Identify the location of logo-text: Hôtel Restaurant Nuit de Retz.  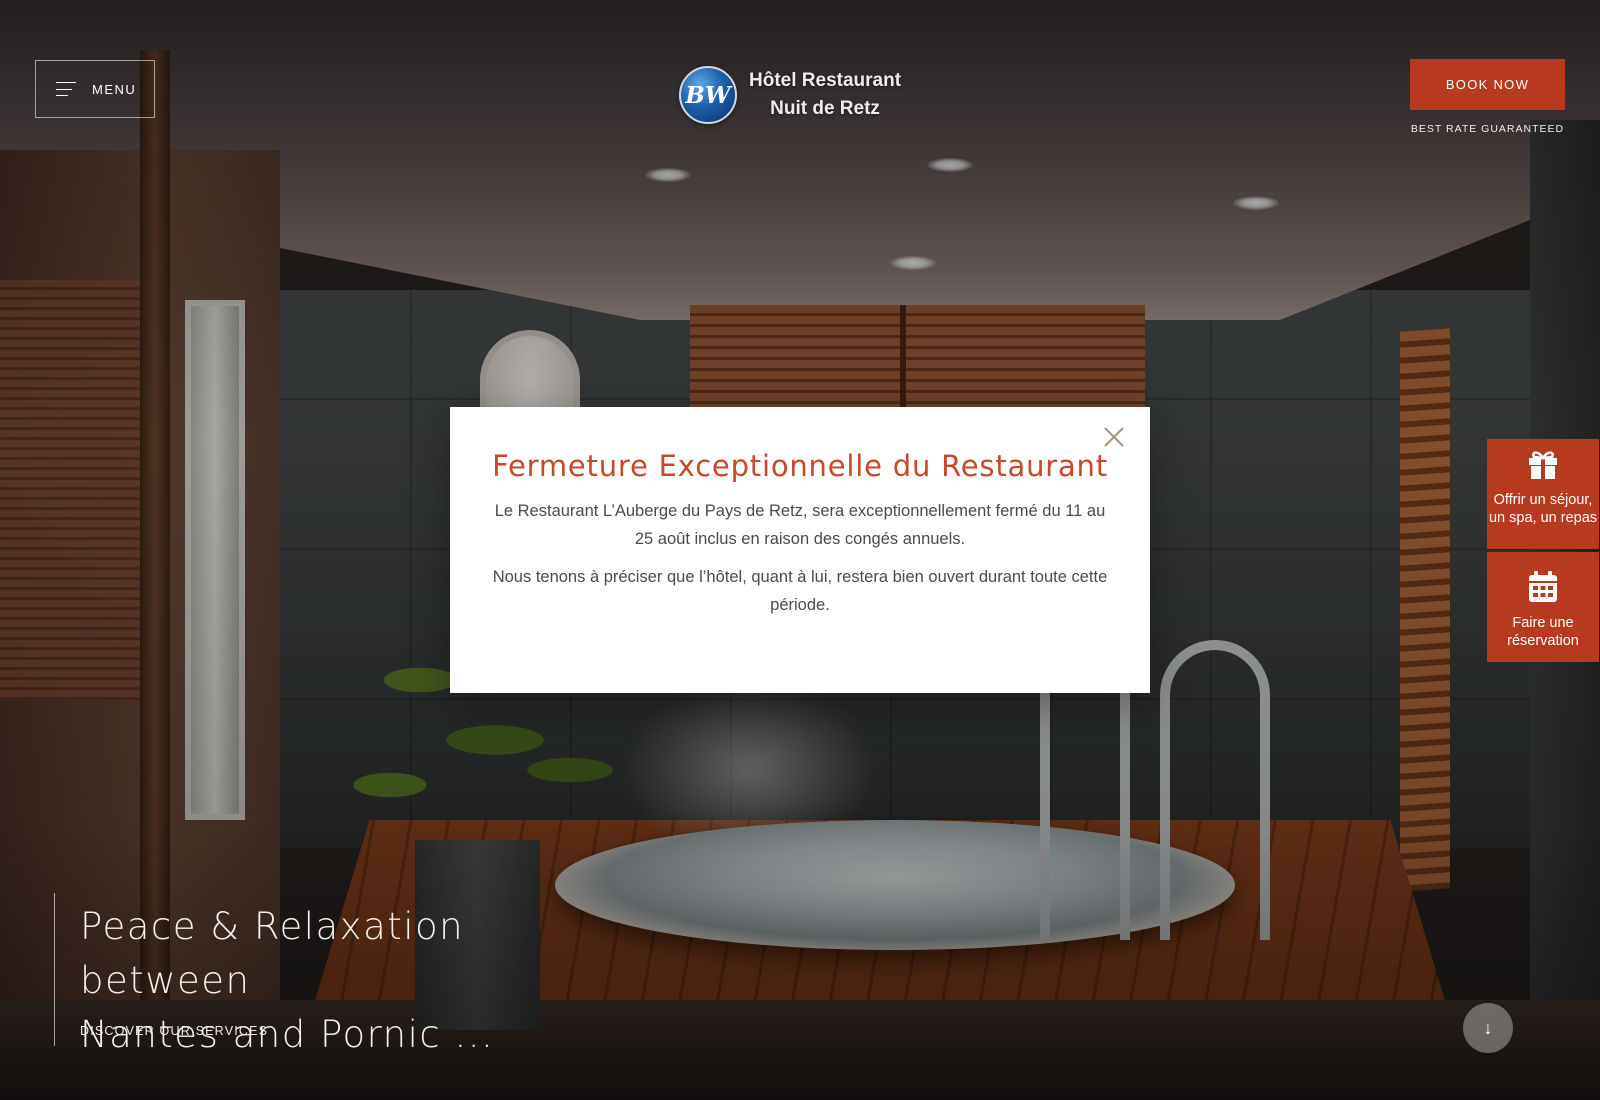
(825, 95).